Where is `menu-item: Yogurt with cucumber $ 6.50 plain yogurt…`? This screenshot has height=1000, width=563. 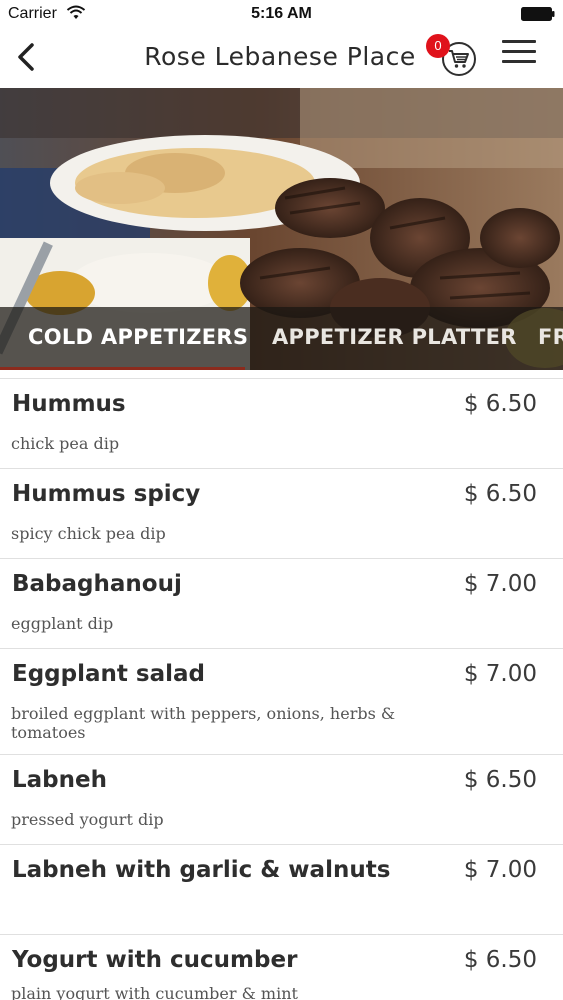 menu-item: Yogurt with cucumber $ 6.50 plain yogurt… is located at coordinates (281, 967).